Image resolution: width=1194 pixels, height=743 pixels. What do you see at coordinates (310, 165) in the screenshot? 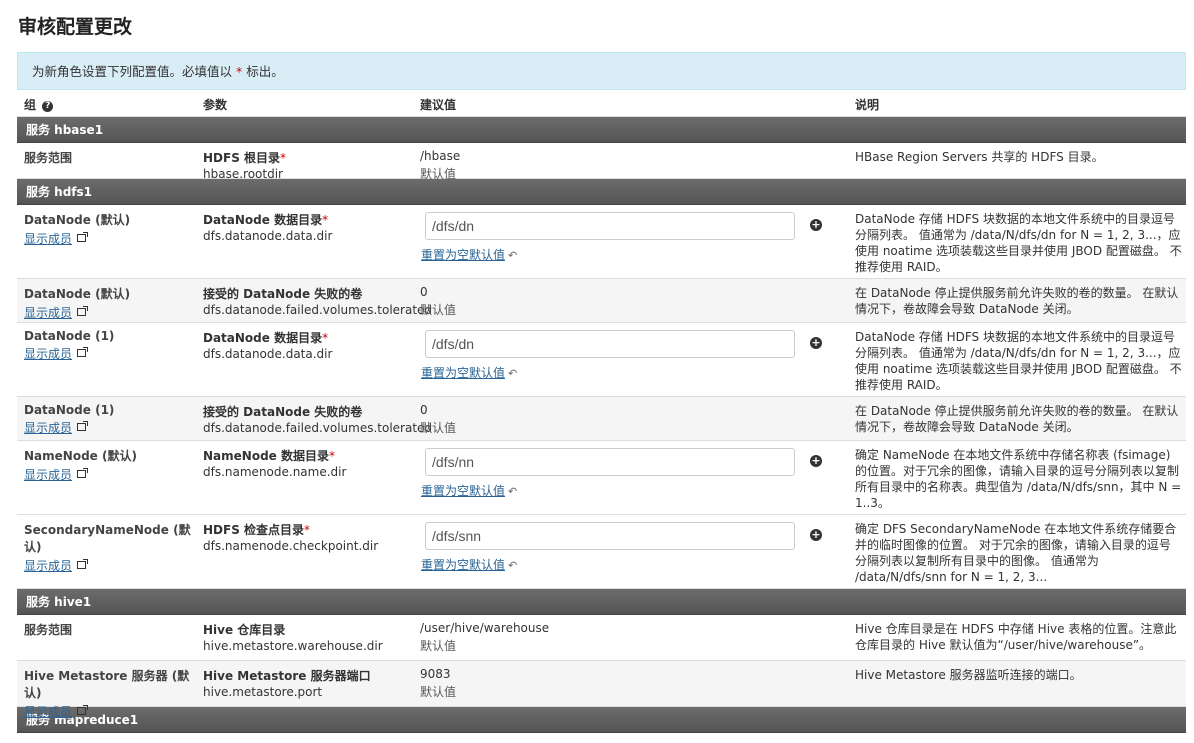
I see `param-cell: HDFS 根目录* hbase.rootdir` at bounding box center [310, 165].